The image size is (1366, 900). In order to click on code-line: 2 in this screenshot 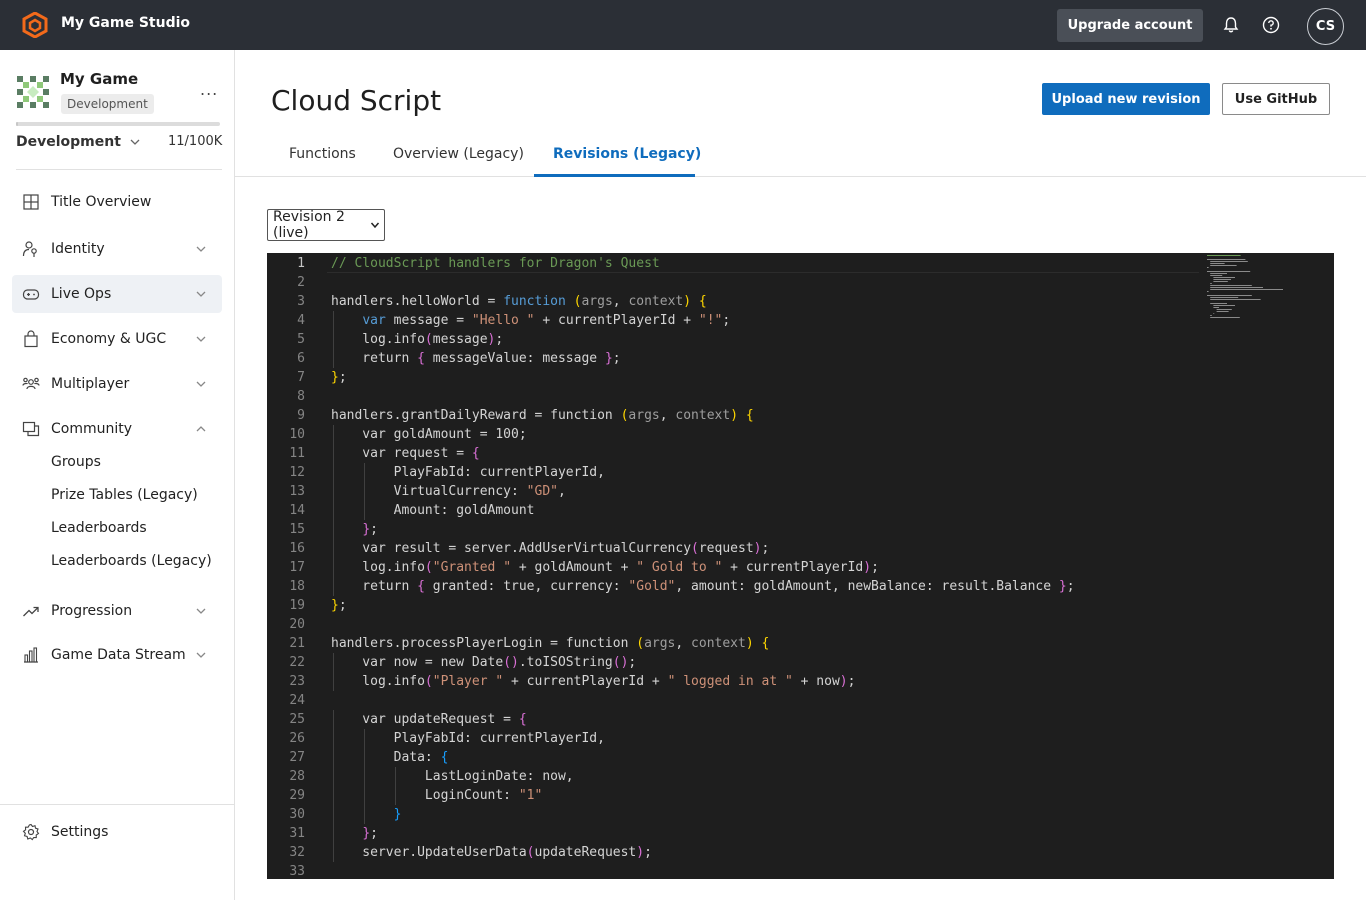, I will do `click(737, 282)`.